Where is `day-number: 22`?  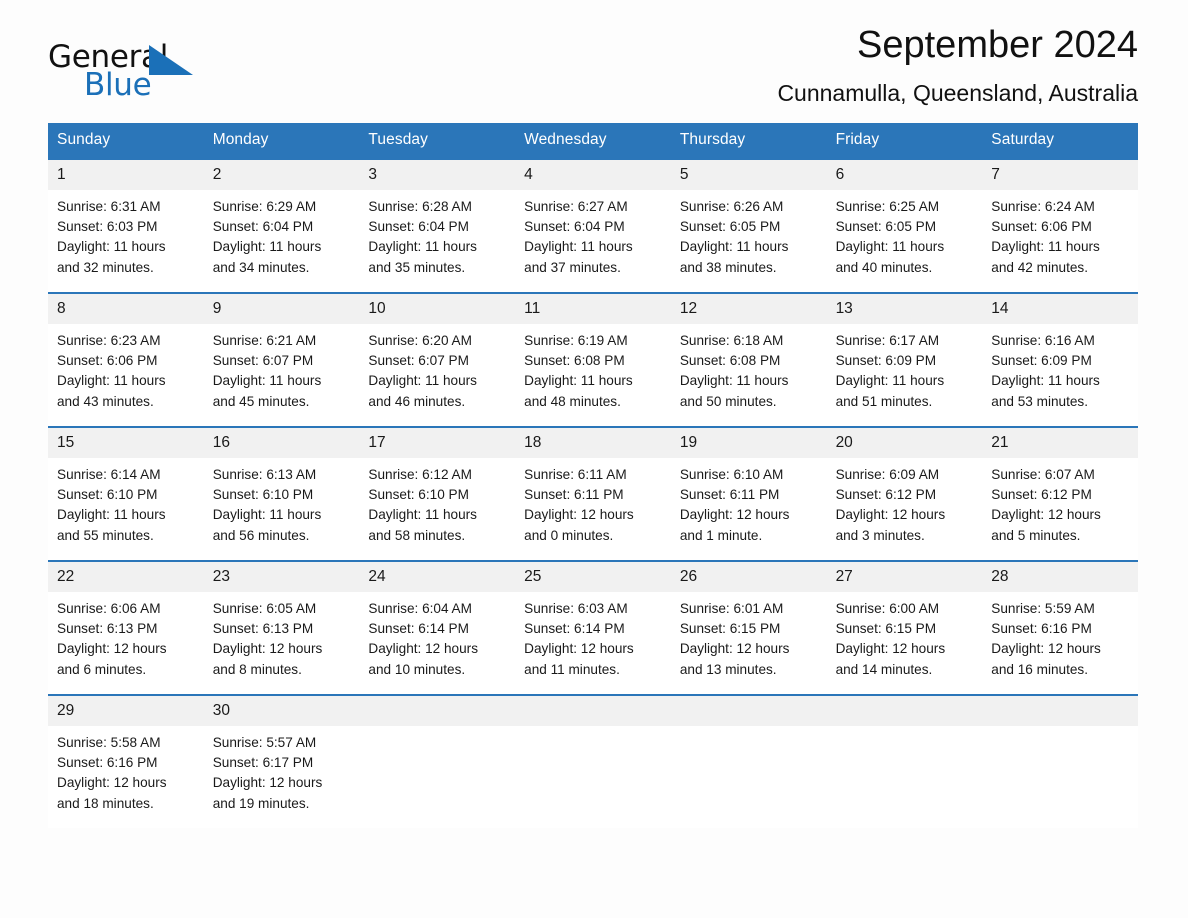
day-number: 22 is located at coordinates (126, 577).